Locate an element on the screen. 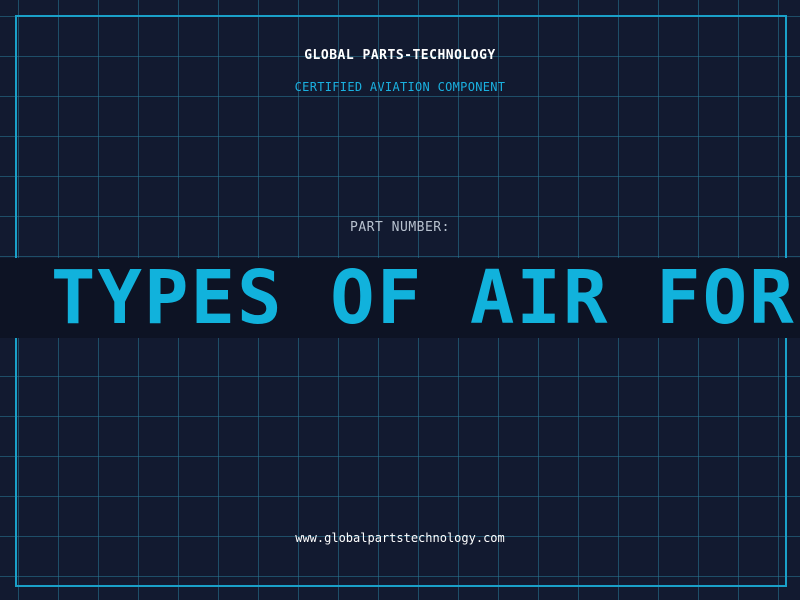  part-number-banner: L TYPES OF AIR FORC is located at coordinates (400, 298).